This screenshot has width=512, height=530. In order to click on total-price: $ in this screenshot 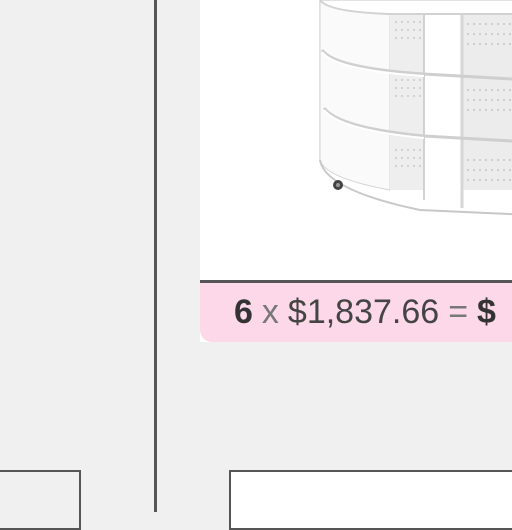, I will do `click(486, 312)`.